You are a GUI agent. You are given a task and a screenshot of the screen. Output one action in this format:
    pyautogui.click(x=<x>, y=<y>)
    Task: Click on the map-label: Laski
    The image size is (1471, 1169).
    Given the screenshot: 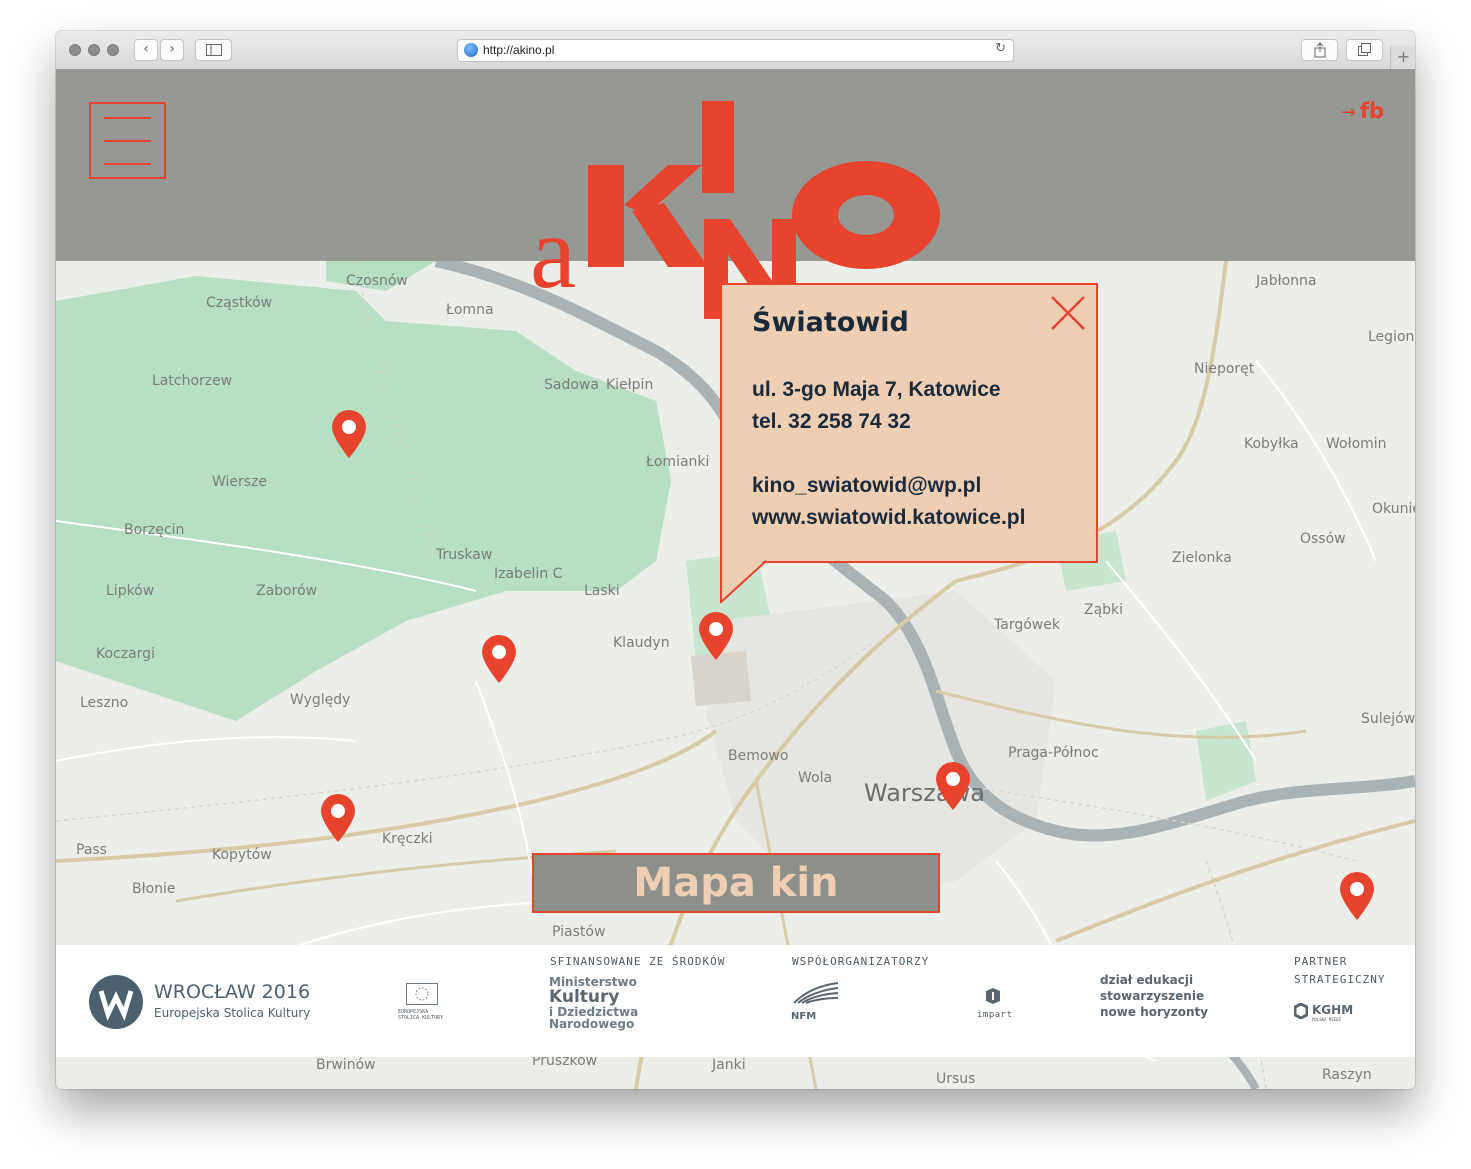 What is the action you would take?
    pyautogui.click(x=602, y=591)
    